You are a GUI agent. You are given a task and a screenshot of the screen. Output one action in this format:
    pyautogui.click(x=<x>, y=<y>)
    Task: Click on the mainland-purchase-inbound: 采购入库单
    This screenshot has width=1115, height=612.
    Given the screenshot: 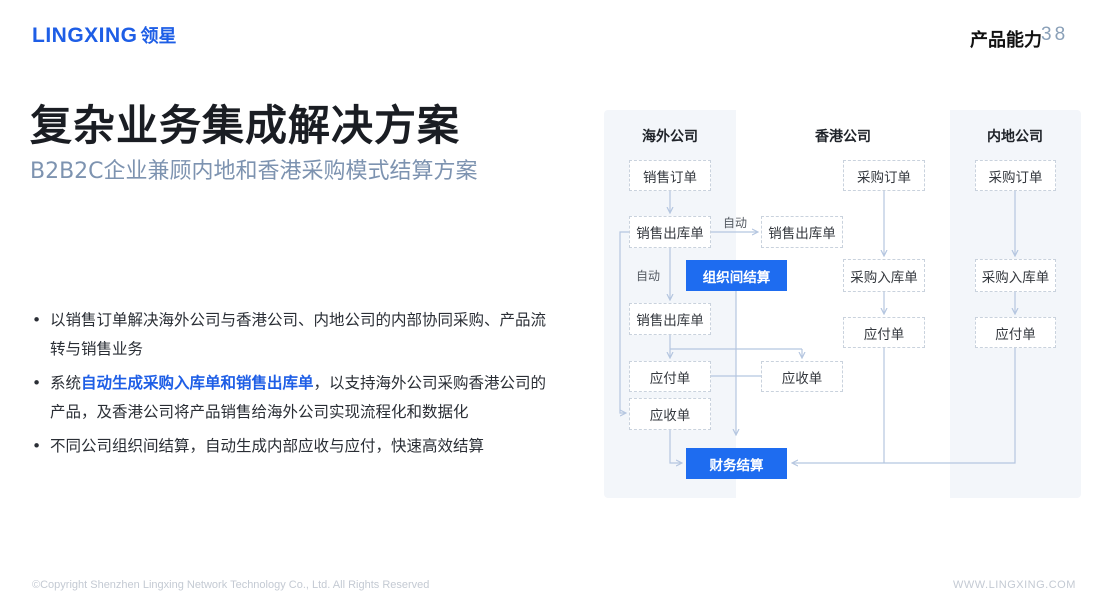 What is the action you would take?
    pyautogui.click(x=1015, y=275)
    